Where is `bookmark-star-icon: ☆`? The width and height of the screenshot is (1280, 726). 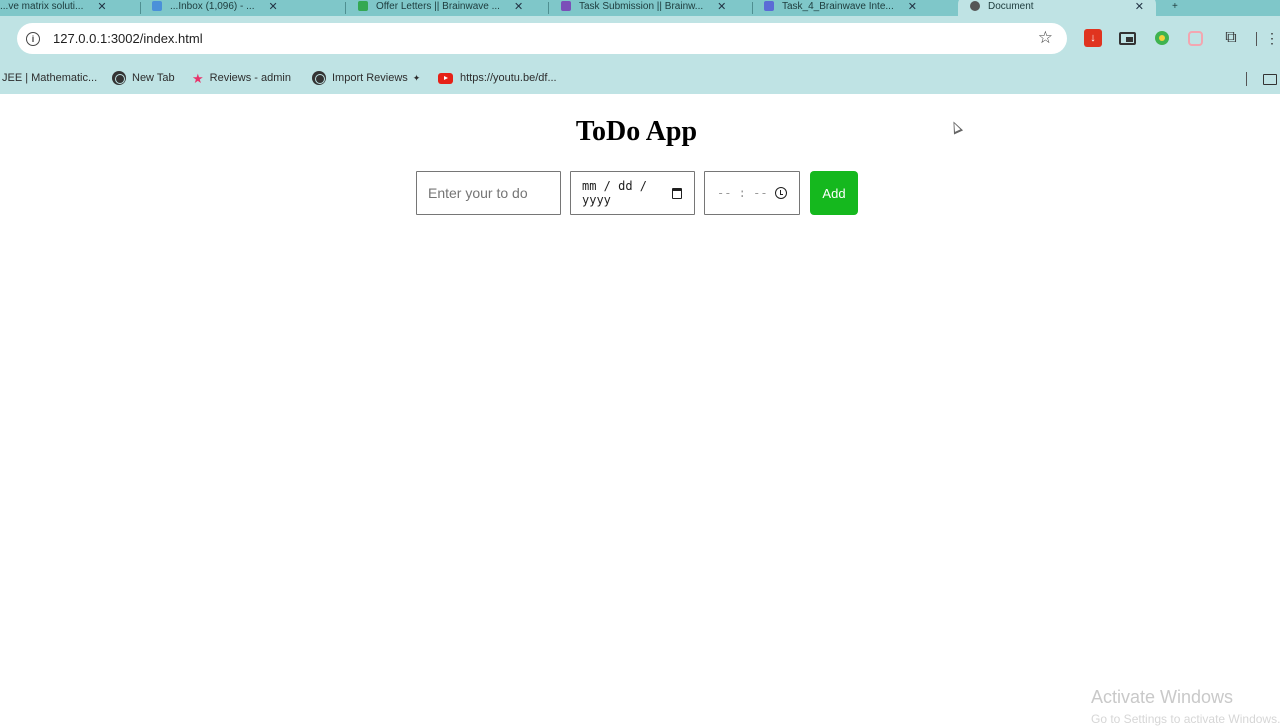
bookmark-star-icon: ☆ is located at coordinates (1045, 38).